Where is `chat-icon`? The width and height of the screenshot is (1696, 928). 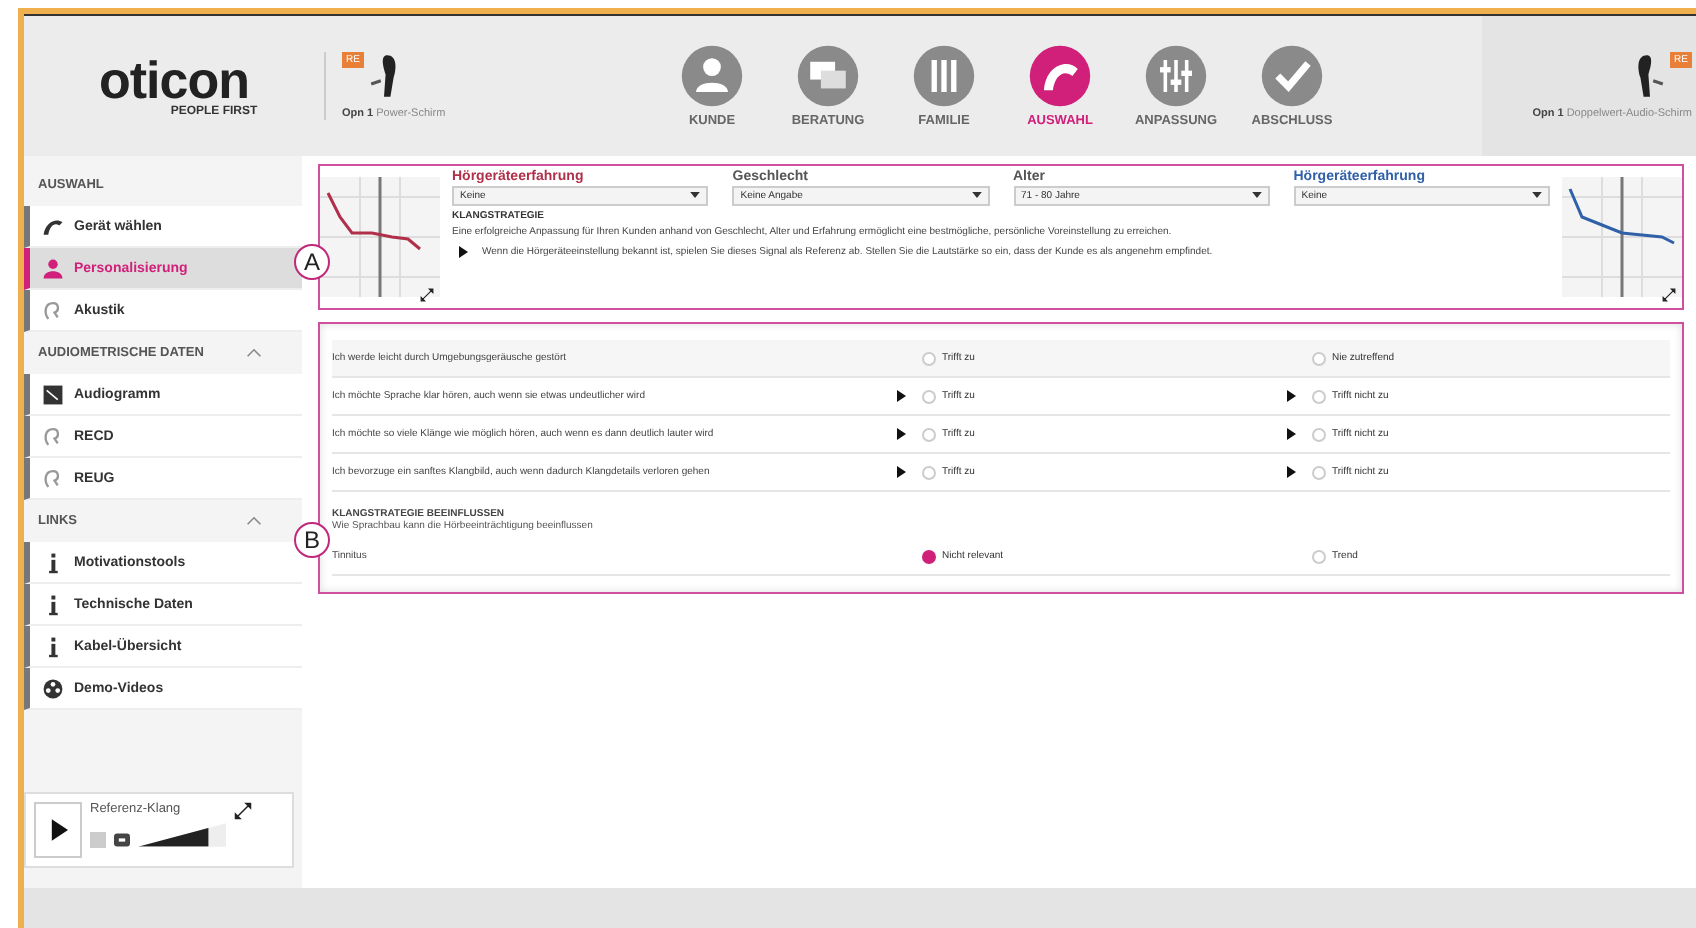 chat-icon is located at coordinates (828, 76).